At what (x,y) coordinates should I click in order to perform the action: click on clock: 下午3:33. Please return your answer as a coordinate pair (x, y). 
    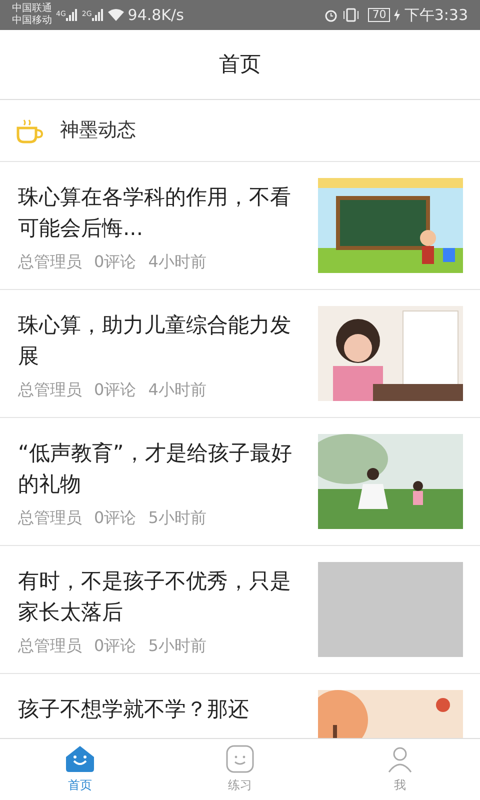
    Looking at the image, I should click on (436, 15).